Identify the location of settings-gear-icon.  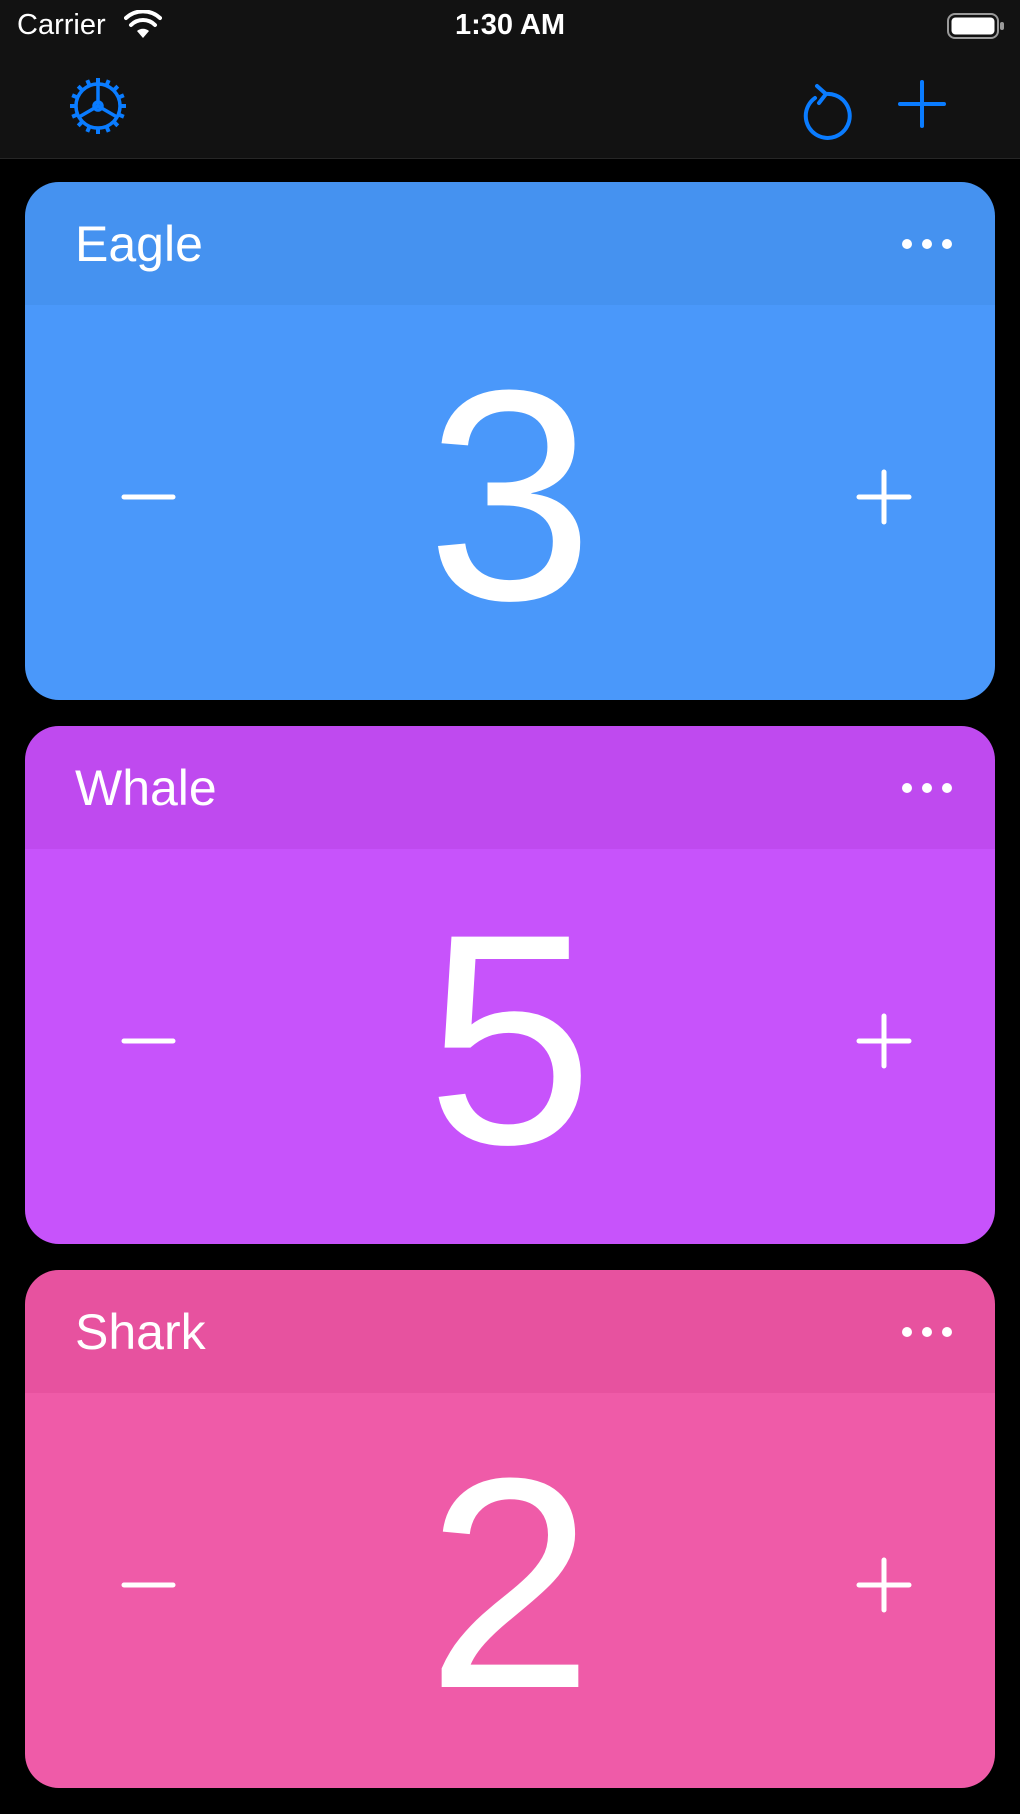
(98, 106).